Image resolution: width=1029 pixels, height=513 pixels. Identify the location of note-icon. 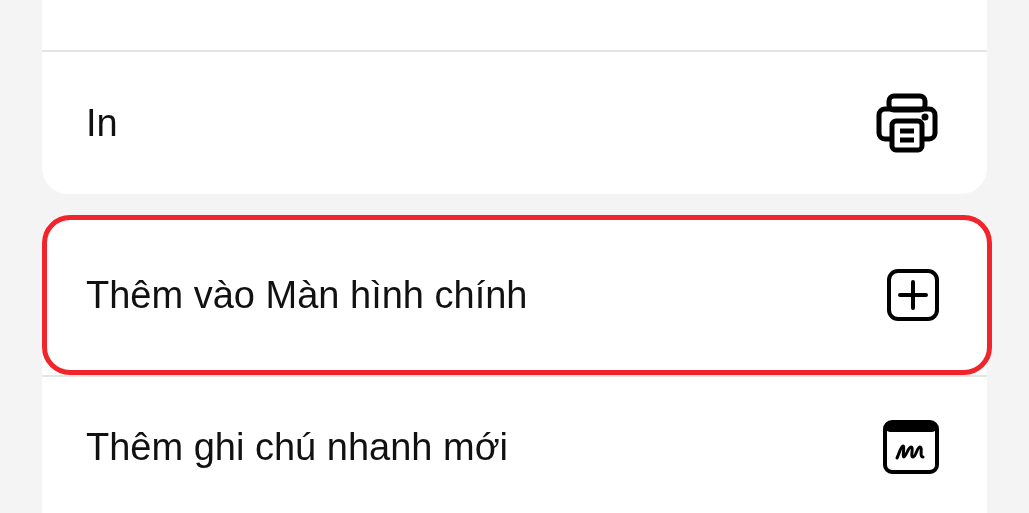
(911, 447).